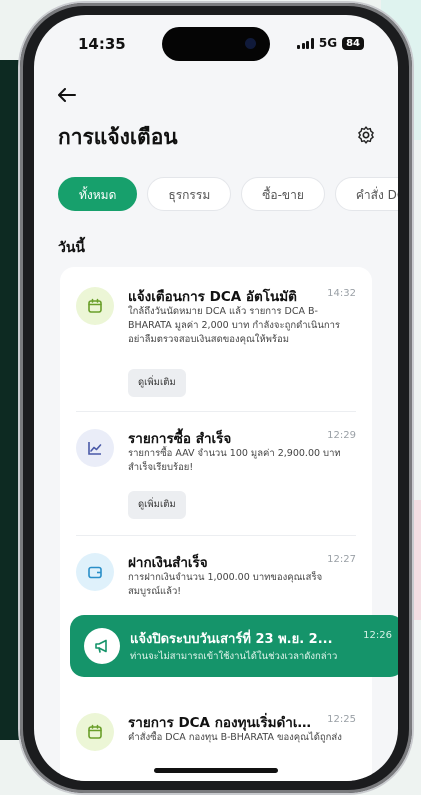 Image resolution: width=421 pixels, height=795 pixels. Describe the element at coordinates (366, 136) in the screenshot. I see `gear-icon` at that location.